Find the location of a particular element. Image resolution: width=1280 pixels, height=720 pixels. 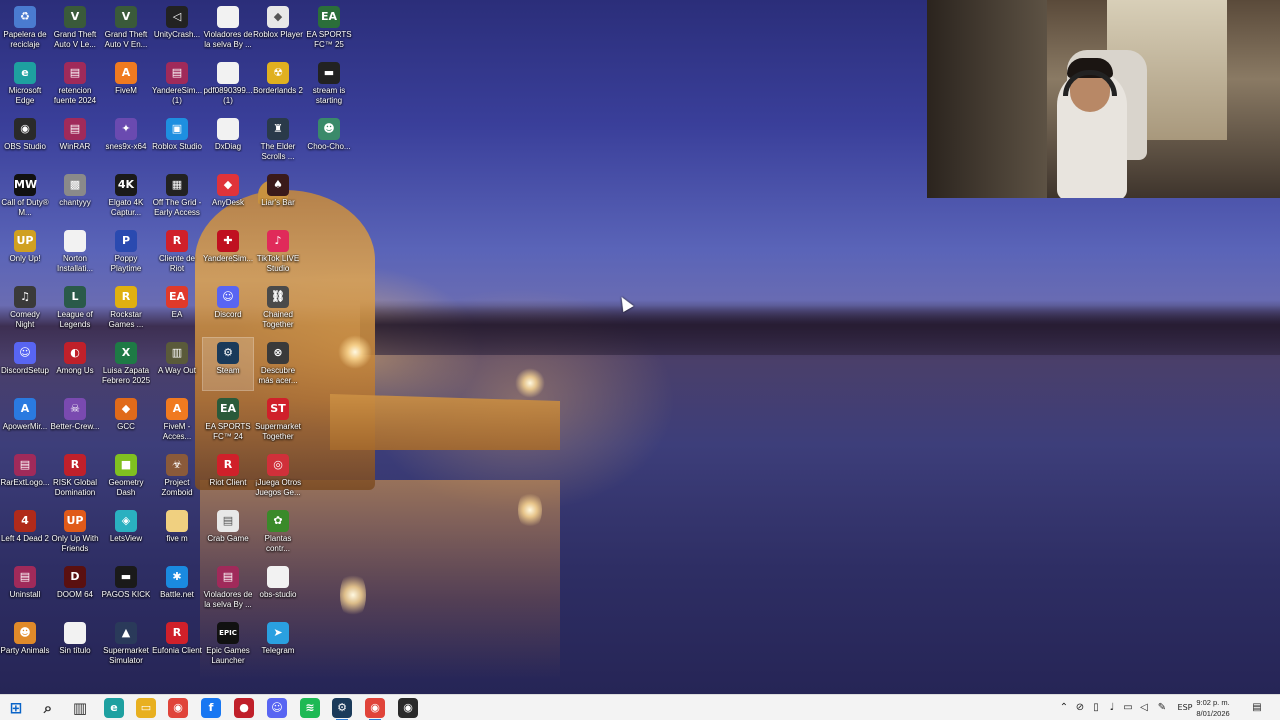

desktop-shortcut: ▤ Uninstall is located at coordinates (25, 588).